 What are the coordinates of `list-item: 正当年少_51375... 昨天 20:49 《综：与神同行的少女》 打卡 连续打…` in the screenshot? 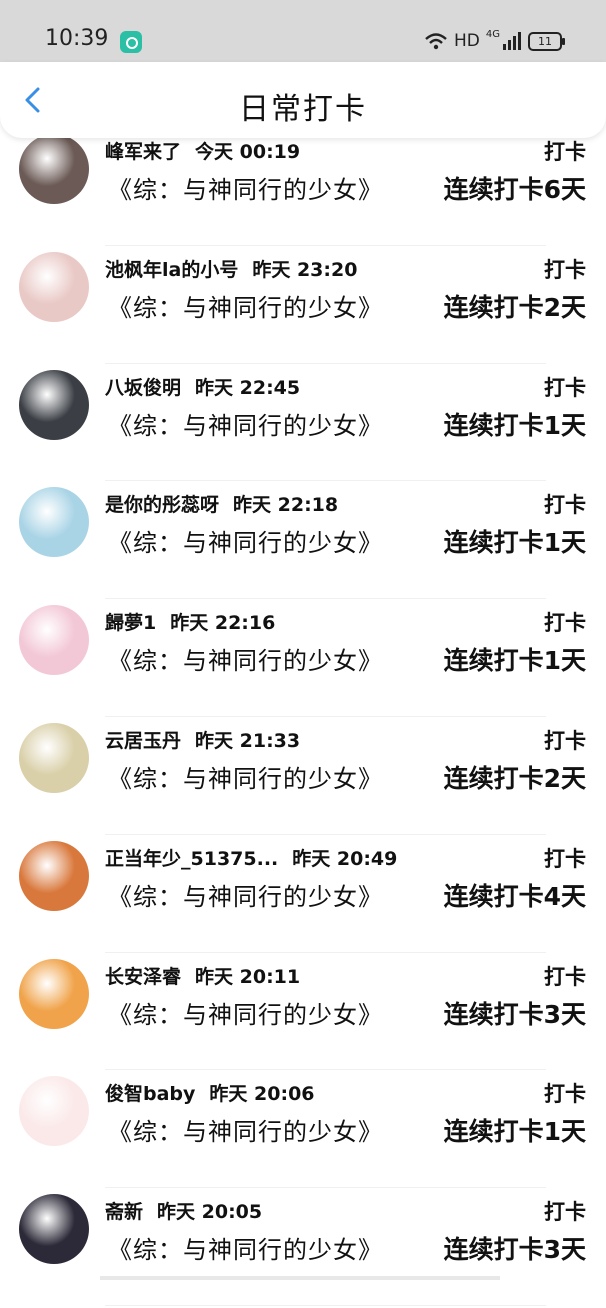 It's located at (303, 896).